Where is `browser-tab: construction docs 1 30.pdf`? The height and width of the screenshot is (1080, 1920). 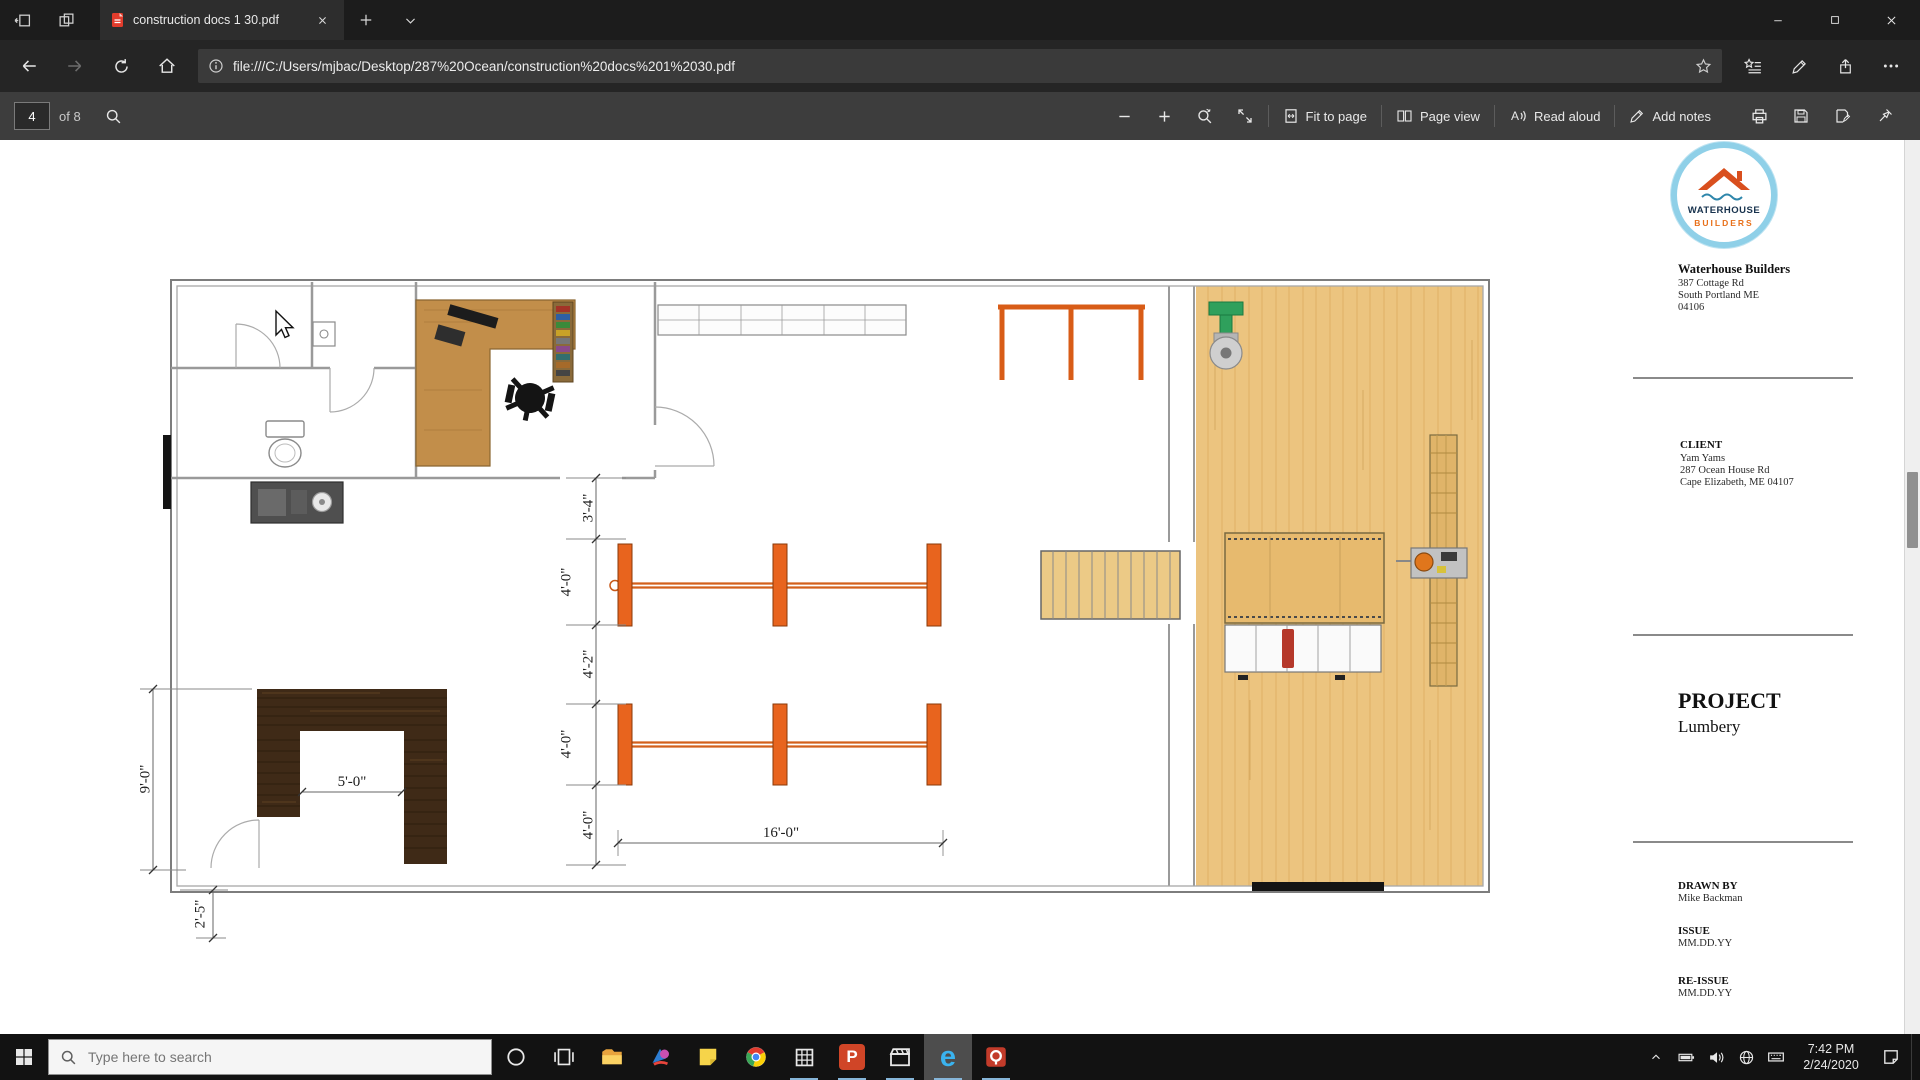
browser-tab: construction docs 1 30.pdf is located at coordinates (222, 20).